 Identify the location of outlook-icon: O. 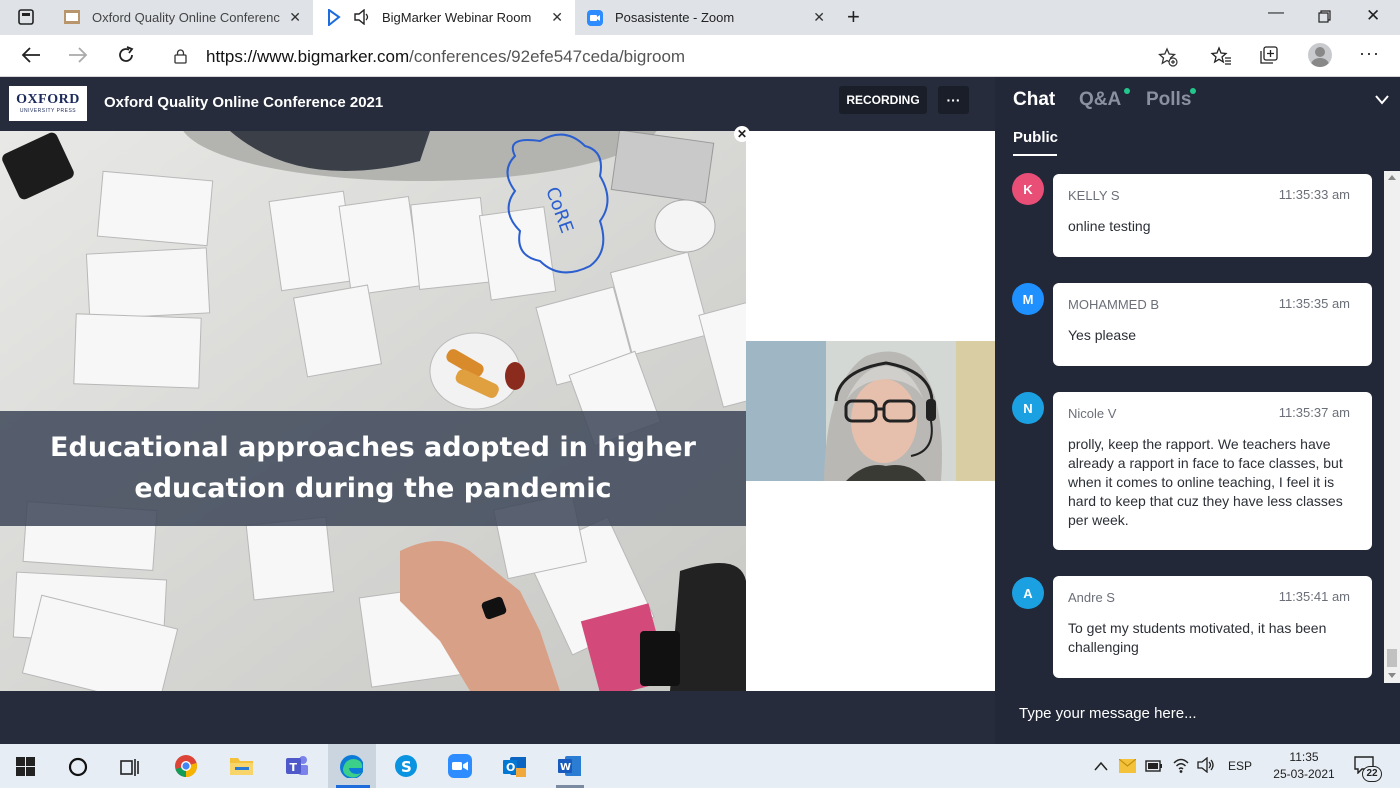
(514, 766).